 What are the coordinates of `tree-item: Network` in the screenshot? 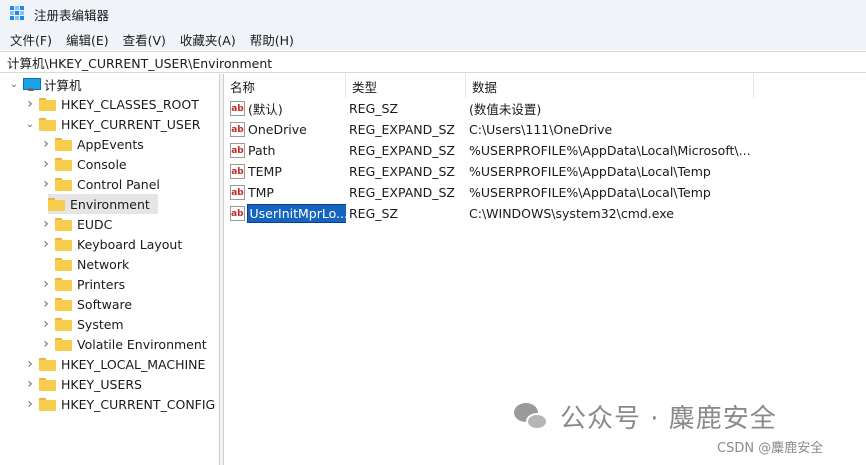 It's located at (84, 264).